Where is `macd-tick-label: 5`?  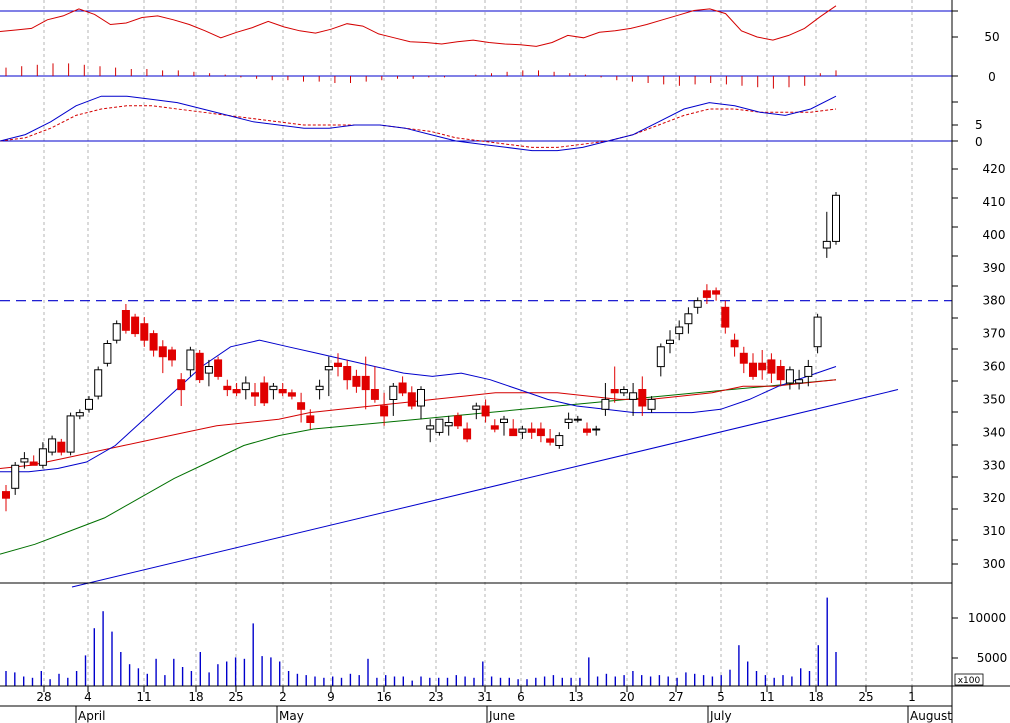 macd-tick-label: 5 is located at coordinates (979, 125).